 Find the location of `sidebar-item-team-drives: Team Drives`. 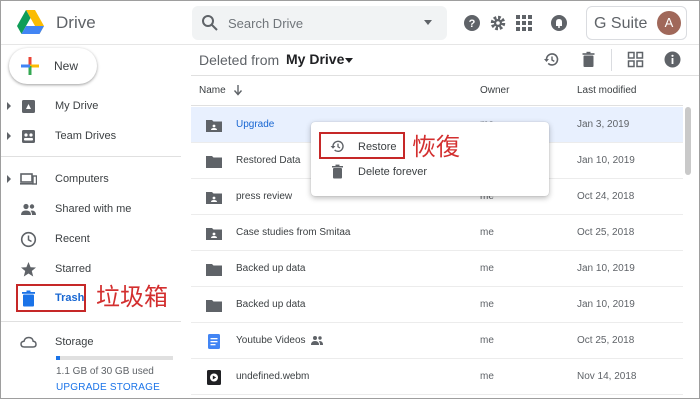

sidebar-item-team-drives: Team Drives is located at coordinates (91, 136).